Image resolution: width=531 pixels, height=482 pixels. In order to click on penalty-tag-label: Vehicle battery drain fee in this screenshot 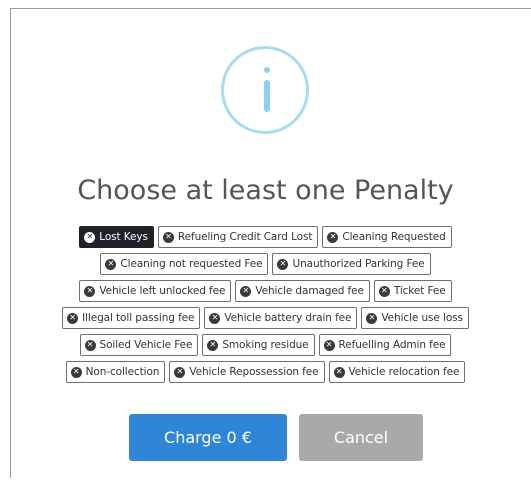, I will do `click(288, 318)`.